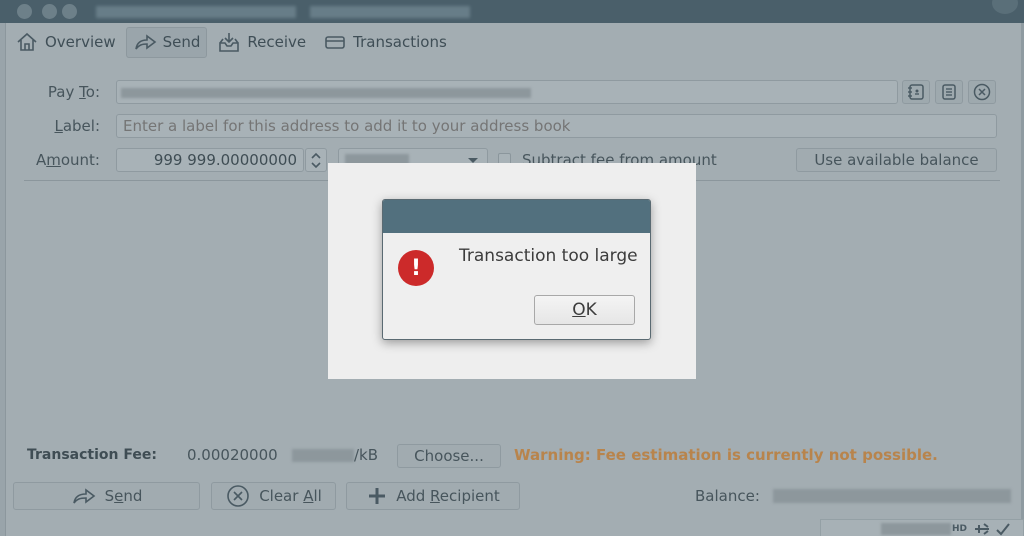  Describe the element at coordinates (181, 42) in the screenshot. I see `tab-send-label: Send` at that location.